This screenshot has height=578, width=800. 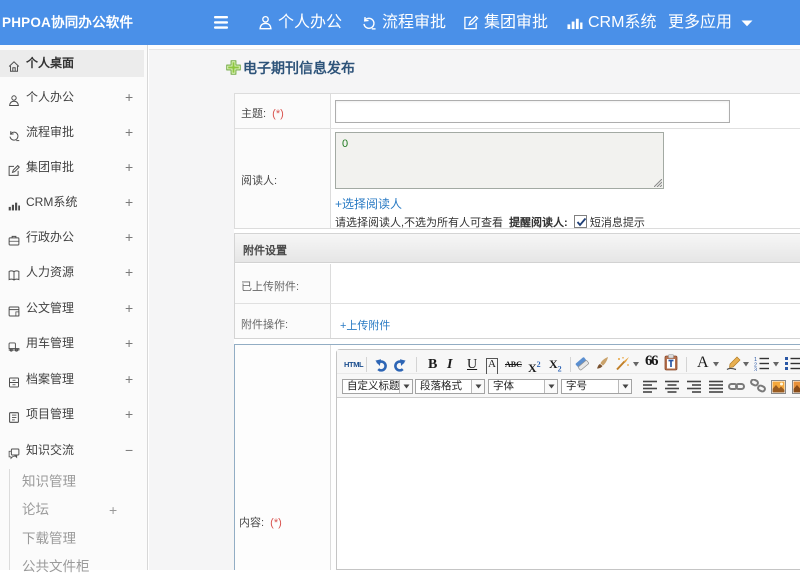 What do you see at coordinates (755, 370) in the screenshot?
I see `svg-text: 3` at bounding box center [755, 370].